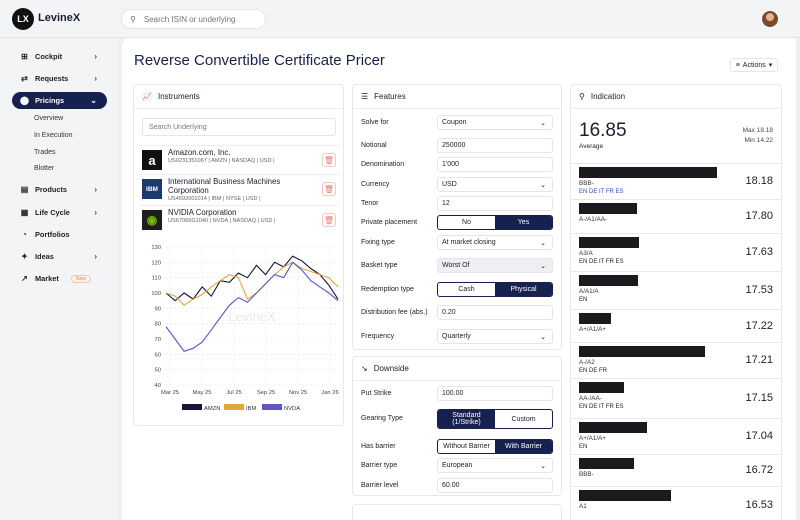 The image size is (800, 520). Describe the element at coordinates (466, 419) in the screenshot. I see `toggle-option: Standard (1/Strike)` at that location.